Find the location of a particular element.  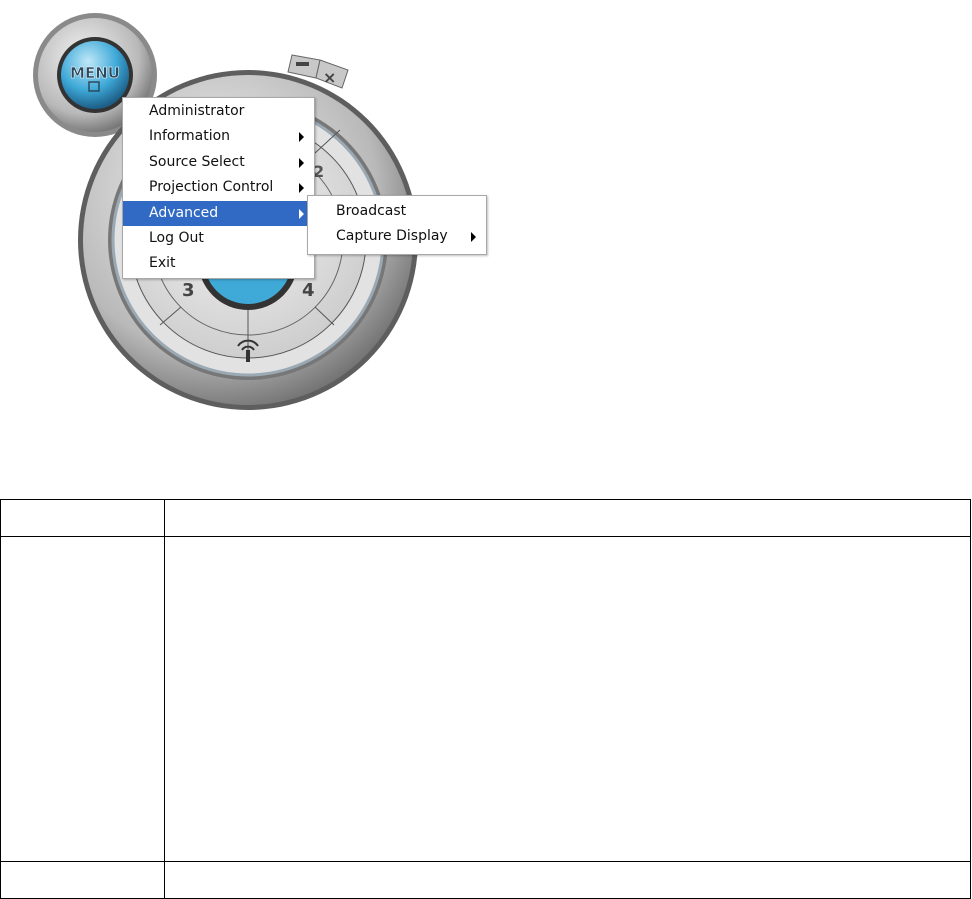

minimize-button is located at coordinates (304, 66).